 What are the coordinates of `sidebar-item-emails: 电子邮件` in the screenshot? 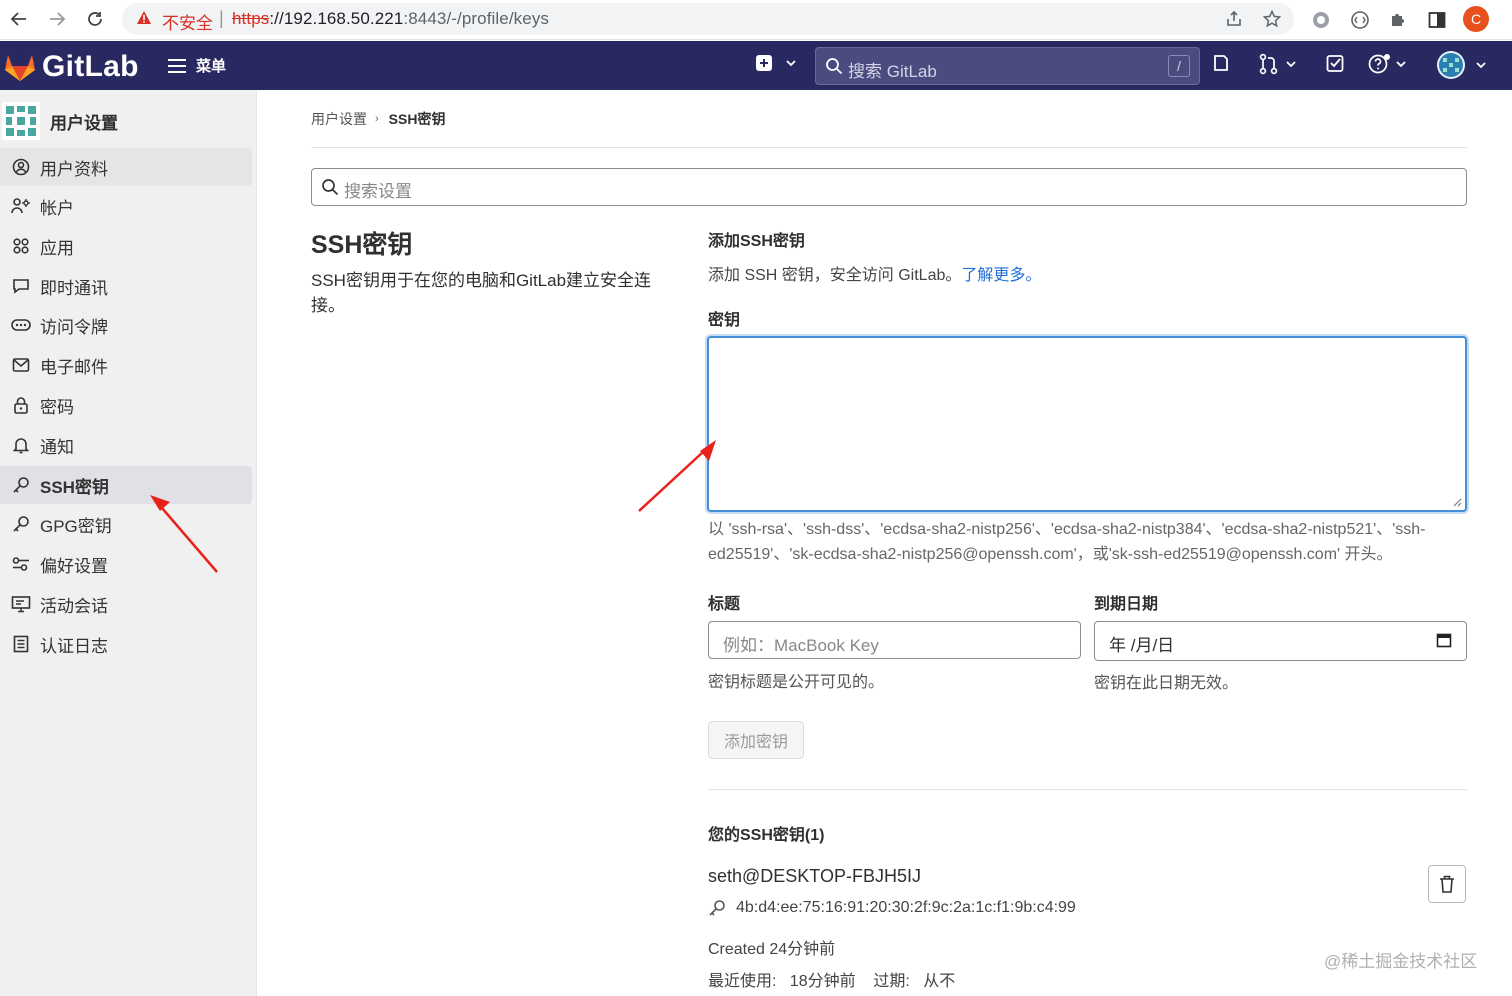 It's located at (126, 365).